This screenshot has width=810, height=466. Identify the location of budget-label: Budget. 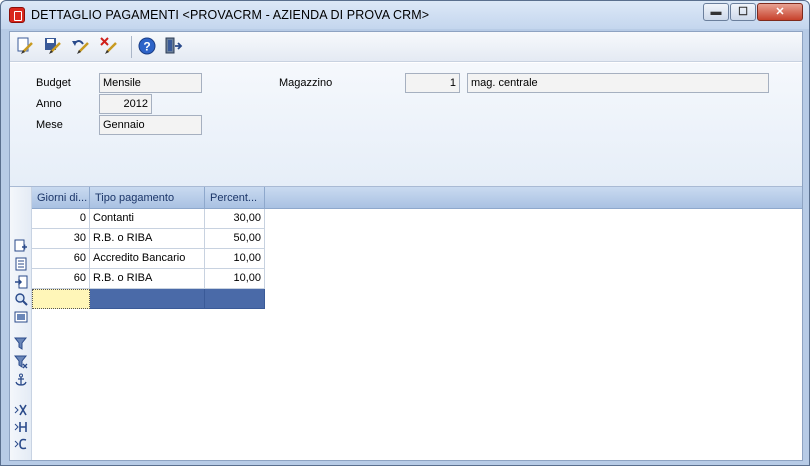
(53, 83).